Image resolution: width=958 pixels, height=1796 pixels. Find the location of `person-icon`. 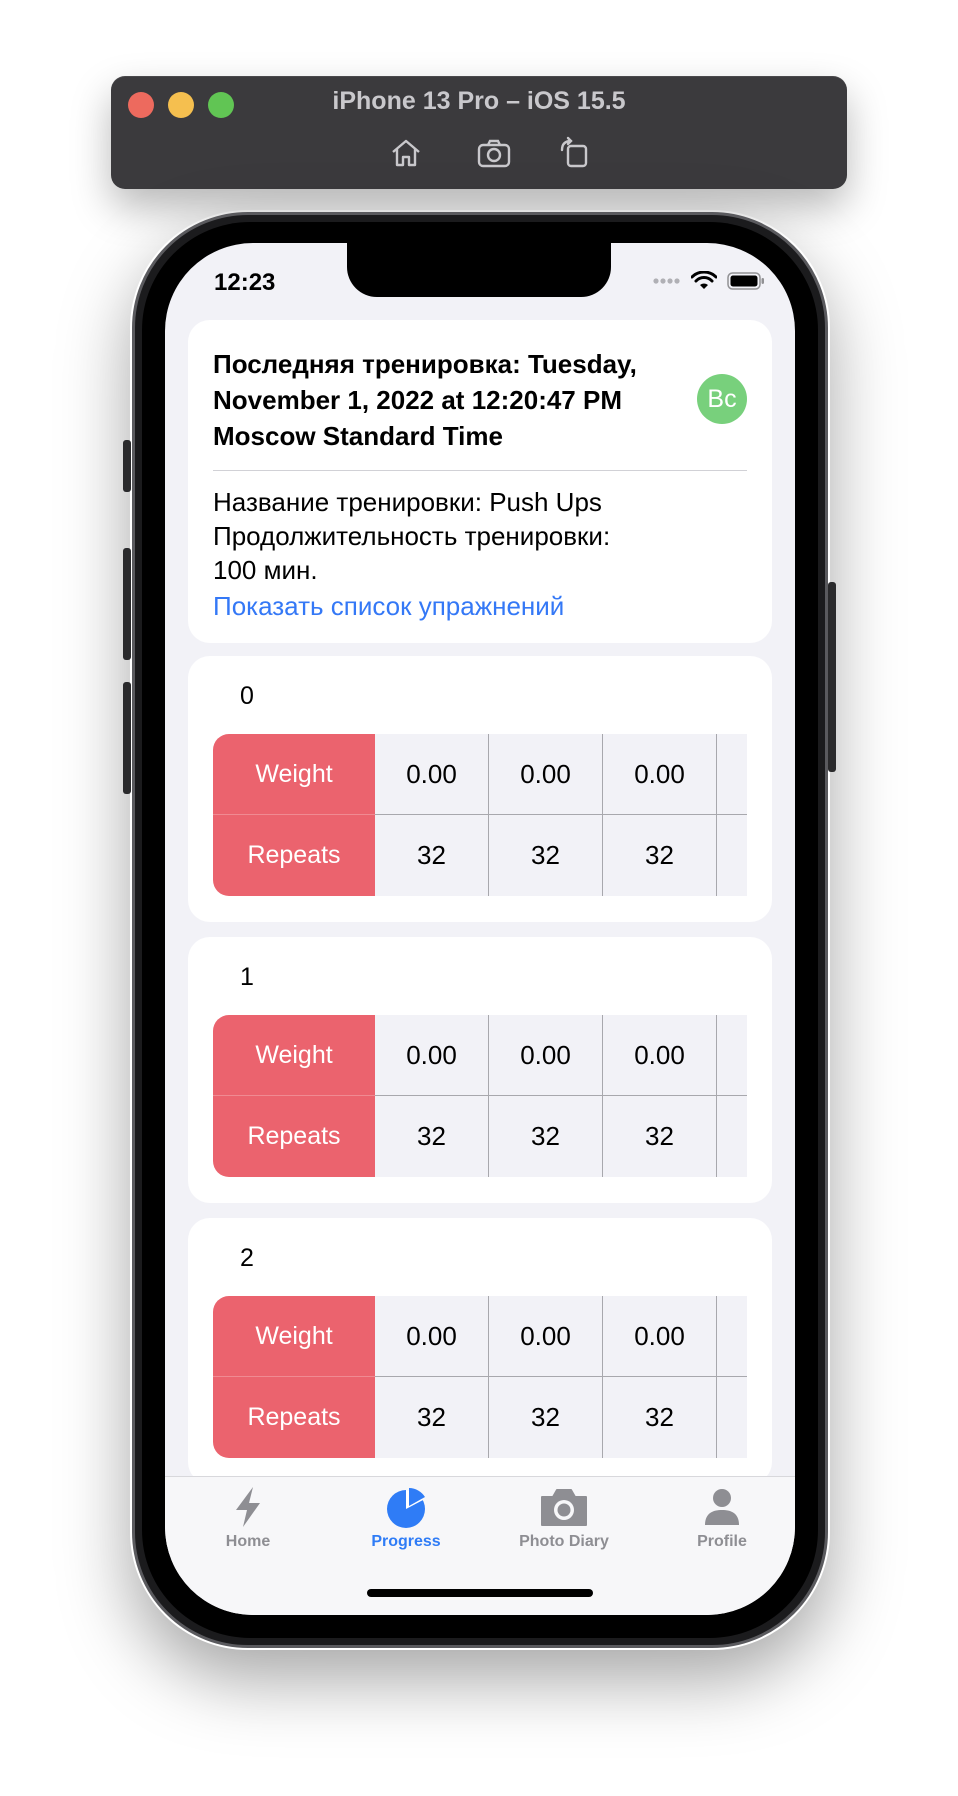

person-icon is located at coordinates (722, 1507).